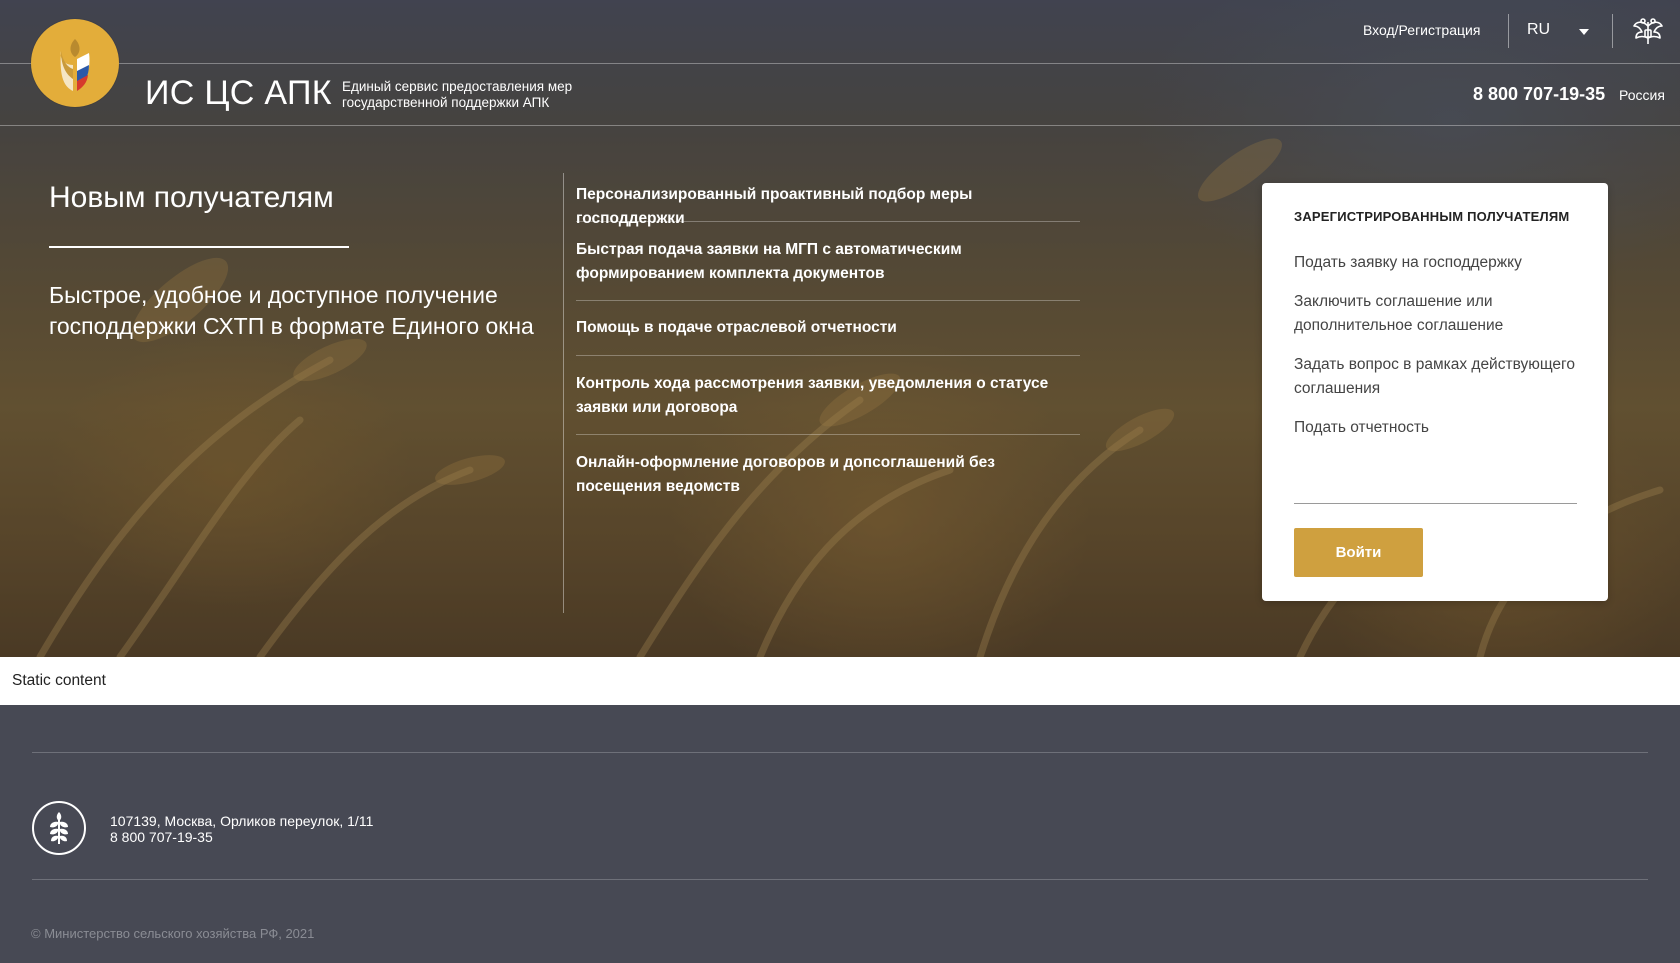 Image resolution: width=1680 pixels, height=963 pixels. Describe the element at coordinates (563, 393) in the screenshot. I see `features-divider` at that location.